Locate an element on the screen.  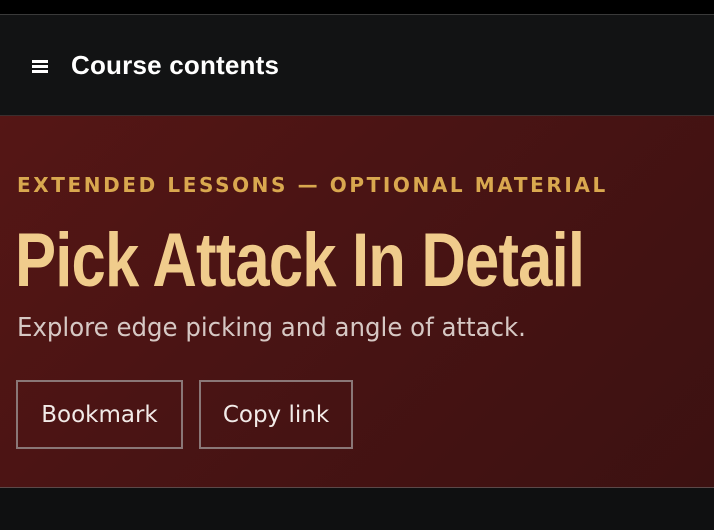
lesson-category-label: EXTENDED LESSONS — OPTIONAL MATERIAL is located at coordinates (312, 185).